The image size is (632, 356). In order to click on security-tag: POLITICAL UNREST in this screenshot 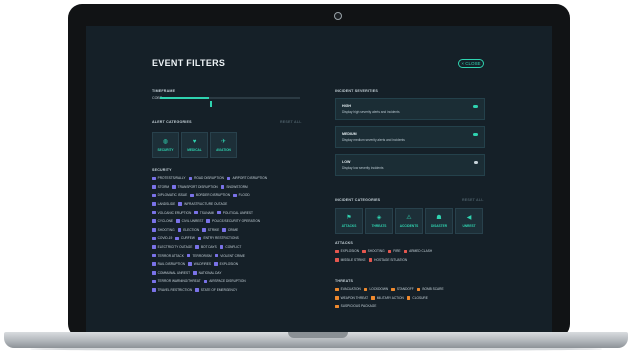, I will do `click(235, 213)`.